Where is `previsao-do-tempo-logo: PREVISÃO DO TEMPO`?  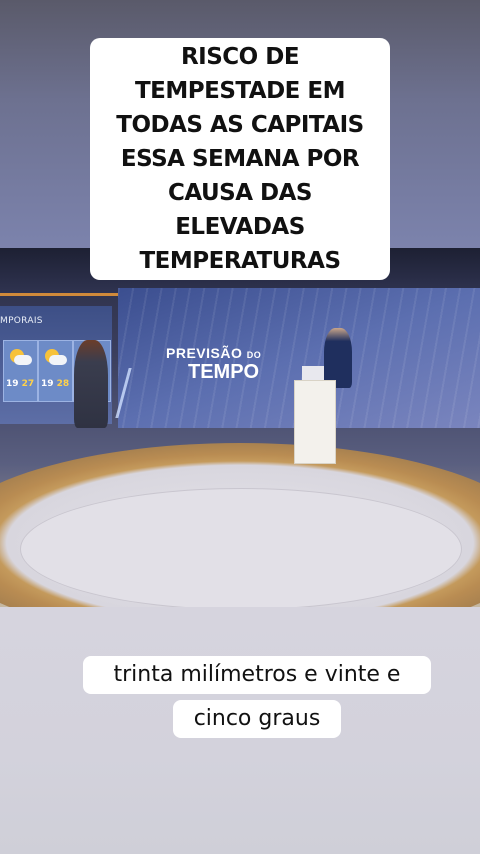 previsao-do-tempo-logo: PREVISÃO DO TEMPO is located at coordinates (213, 364).